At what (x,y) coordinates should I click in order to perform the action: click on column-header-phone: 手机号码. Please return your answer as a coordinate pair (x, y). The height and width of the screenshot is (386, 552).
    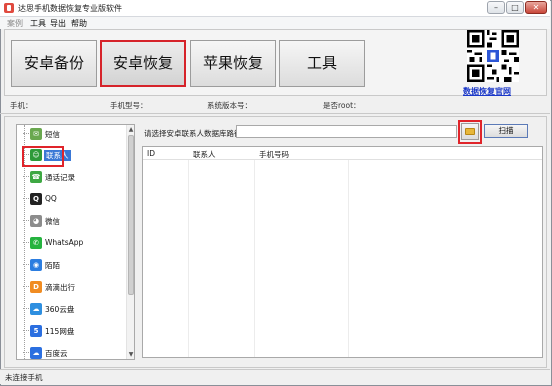
    Looking at the image, I should click on (274, 154).